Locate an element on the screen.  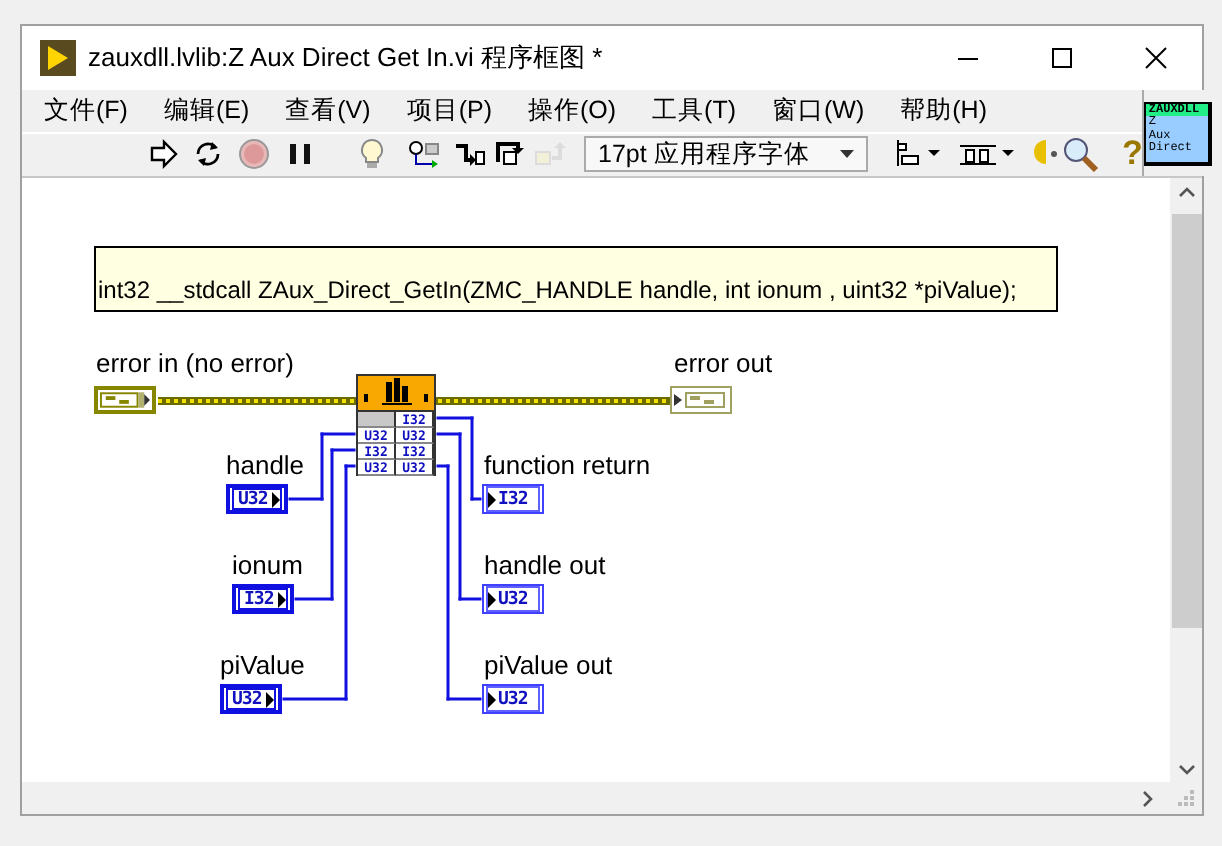
retain-wire-values-icon is located at coordinates (424, 154).